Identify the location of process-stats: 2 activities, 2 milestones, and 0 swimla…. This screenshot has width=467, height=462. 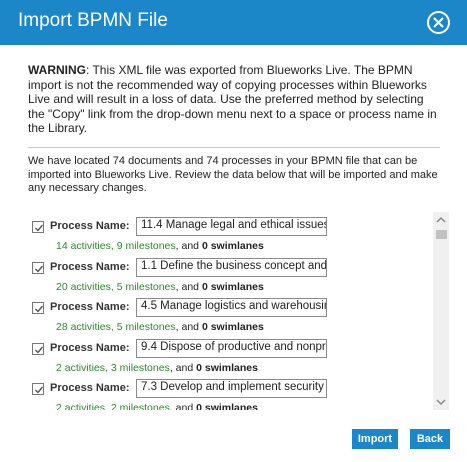
(157, 406).